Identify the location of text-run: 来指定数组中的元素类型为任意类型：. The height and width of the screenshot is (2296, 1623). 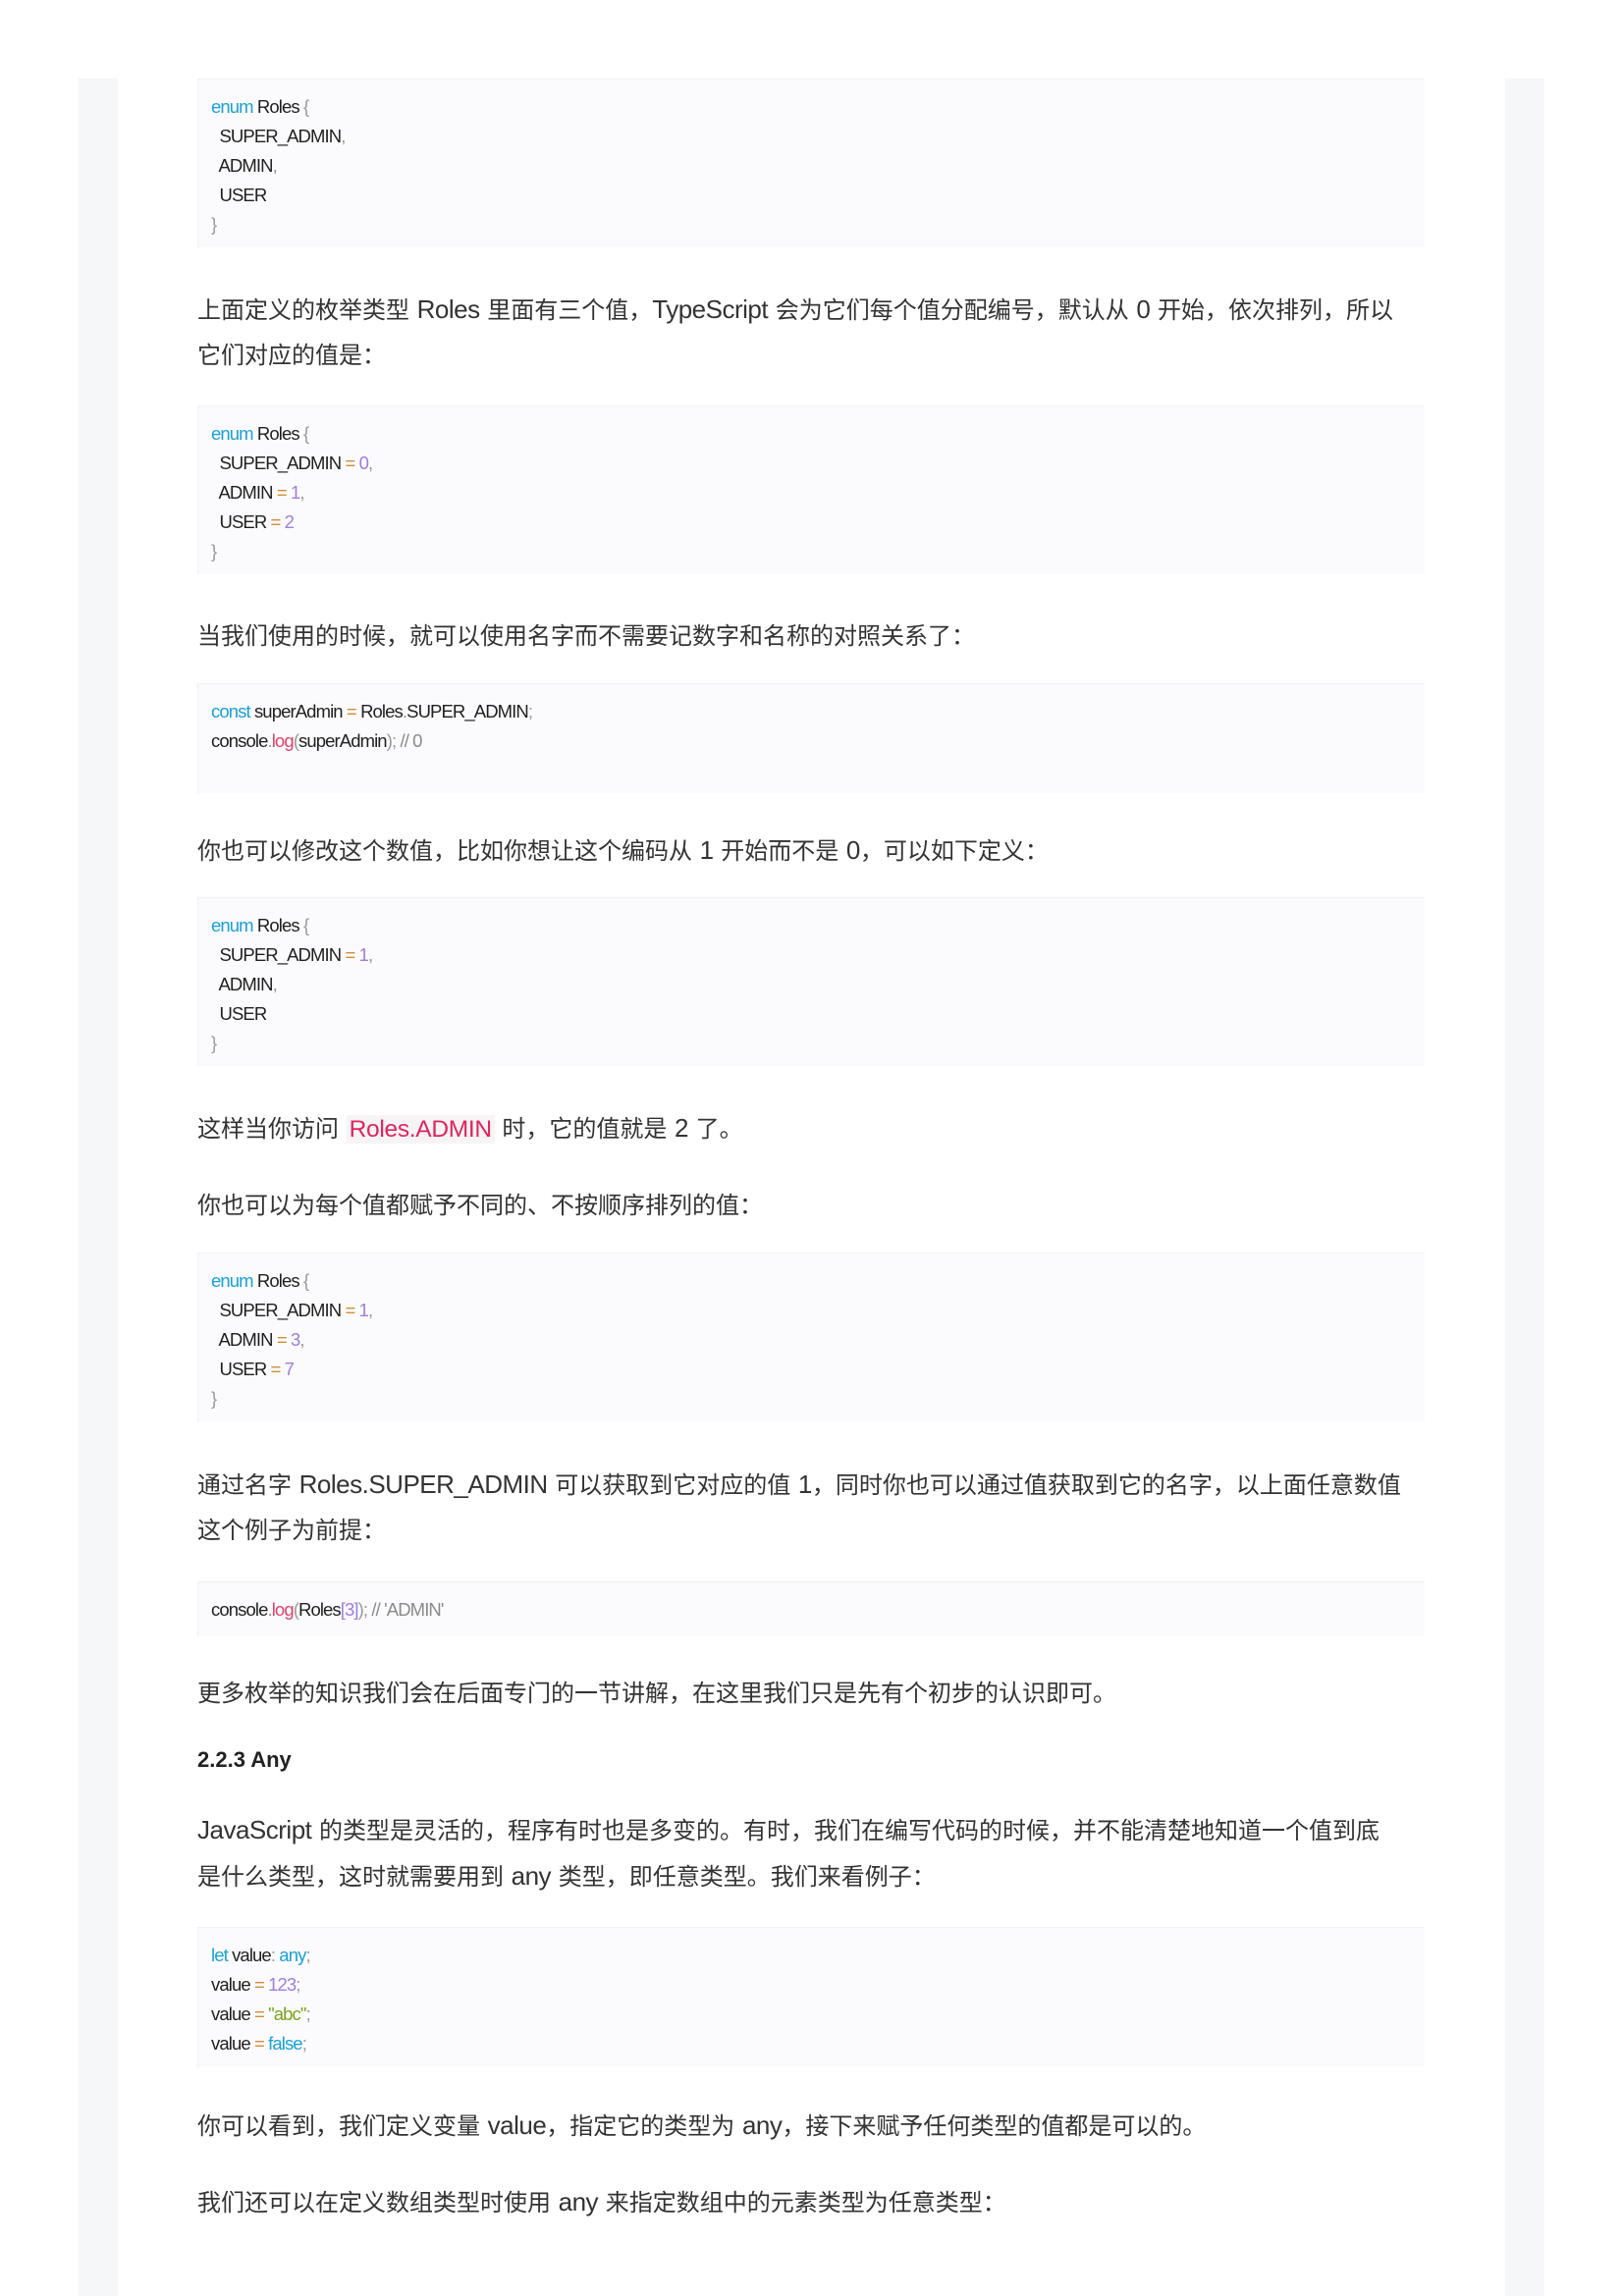
(802, 2203).